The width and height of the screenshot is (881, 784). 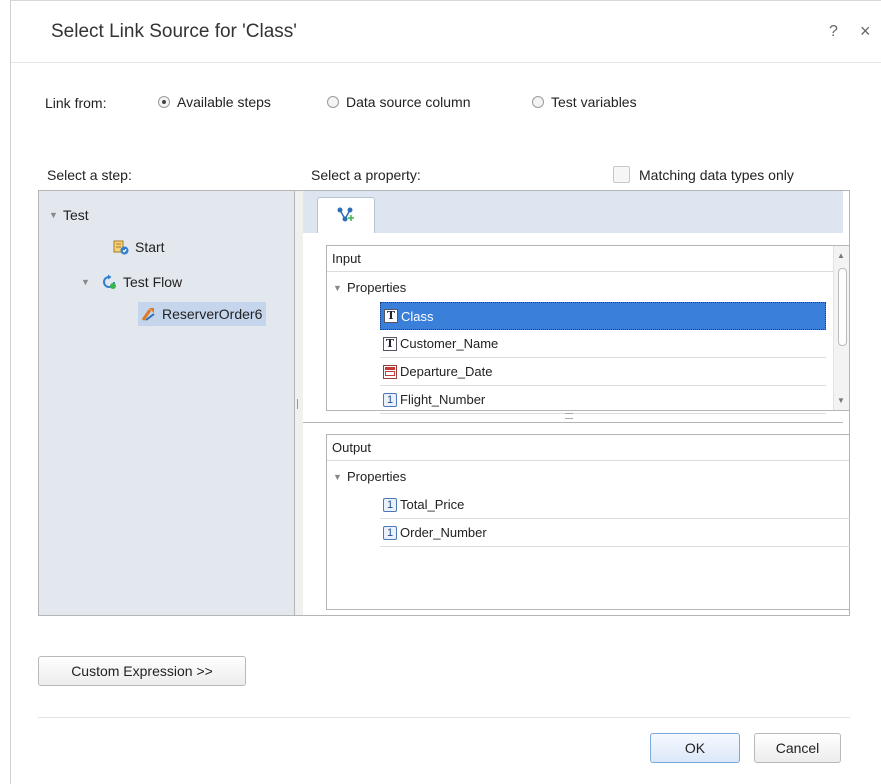 I want to click on tree-node-start: Start, so click(x=139, y=247).